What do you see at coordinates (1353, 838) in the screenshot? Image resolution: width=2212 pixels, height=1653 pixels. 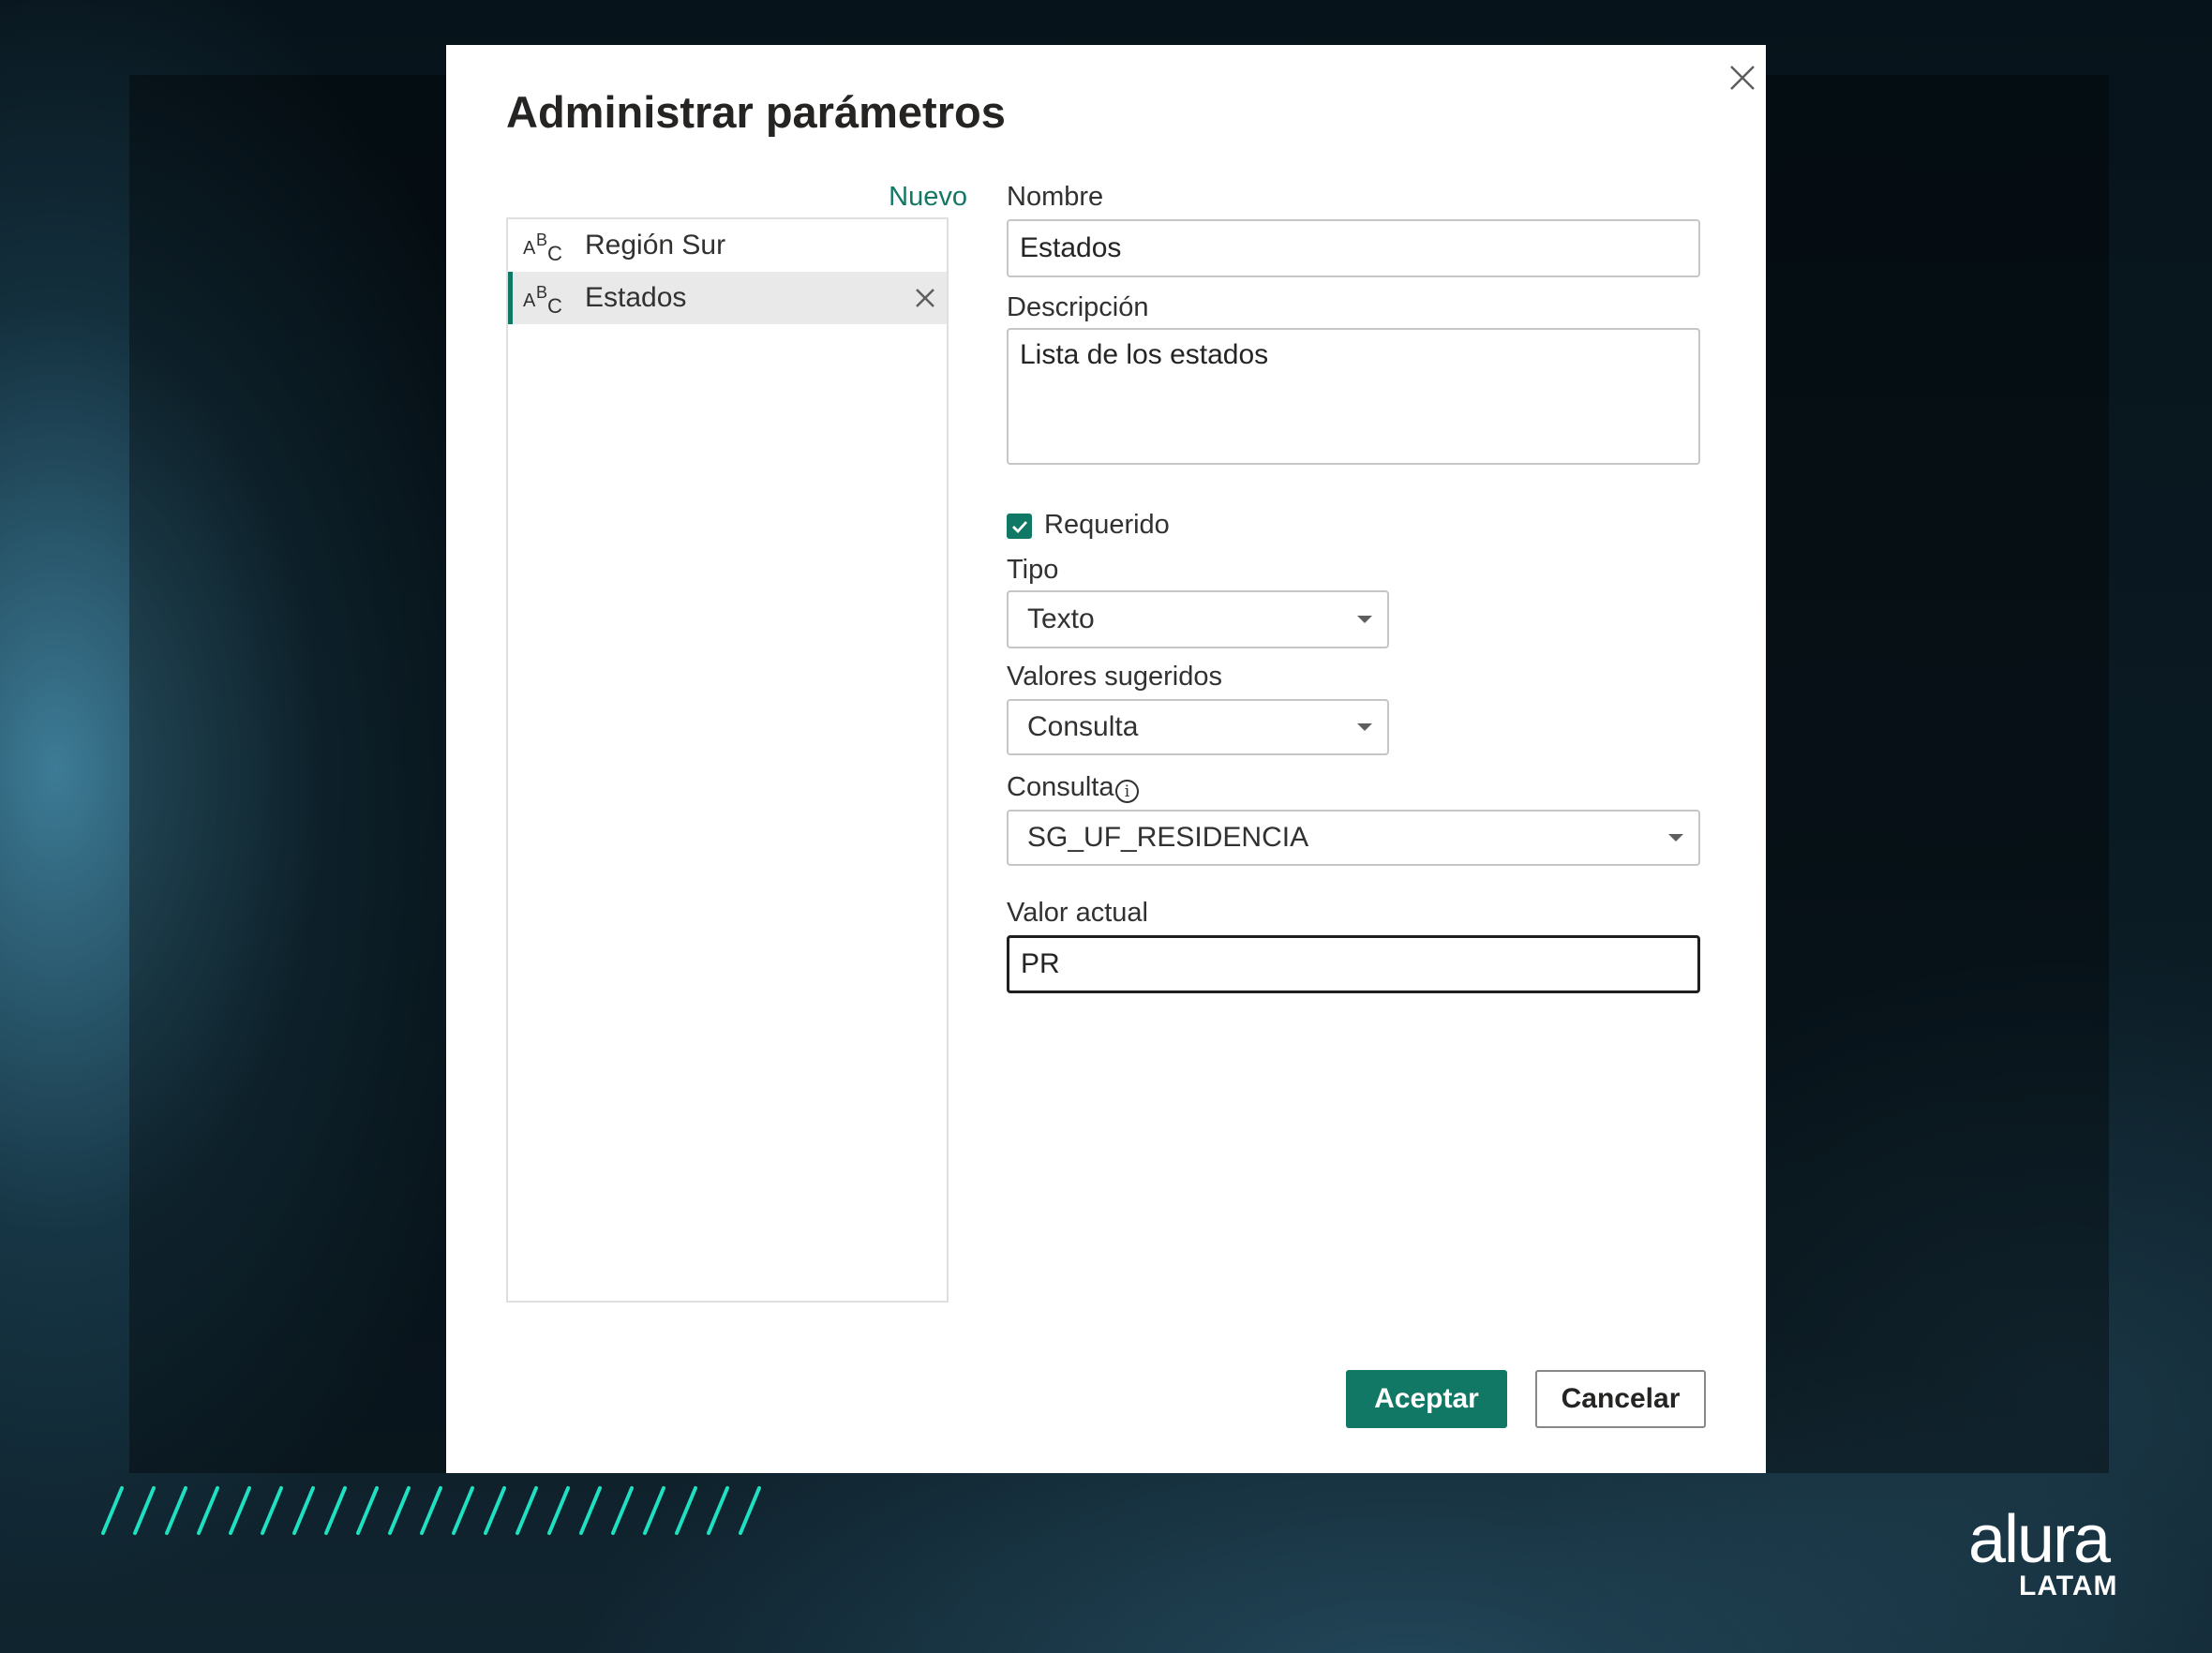 I see `query-select: SG_UF_RESIDENCIA` at bounding box center [1353, 838].